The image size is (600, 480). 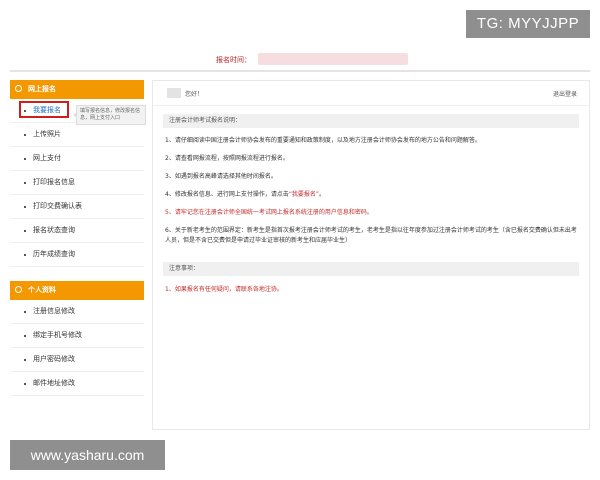 What do you see at coordinates (47, 134) in the screenshot?
I see `sidebar-item-label: 上传照片` at bounding box center [47, 134].